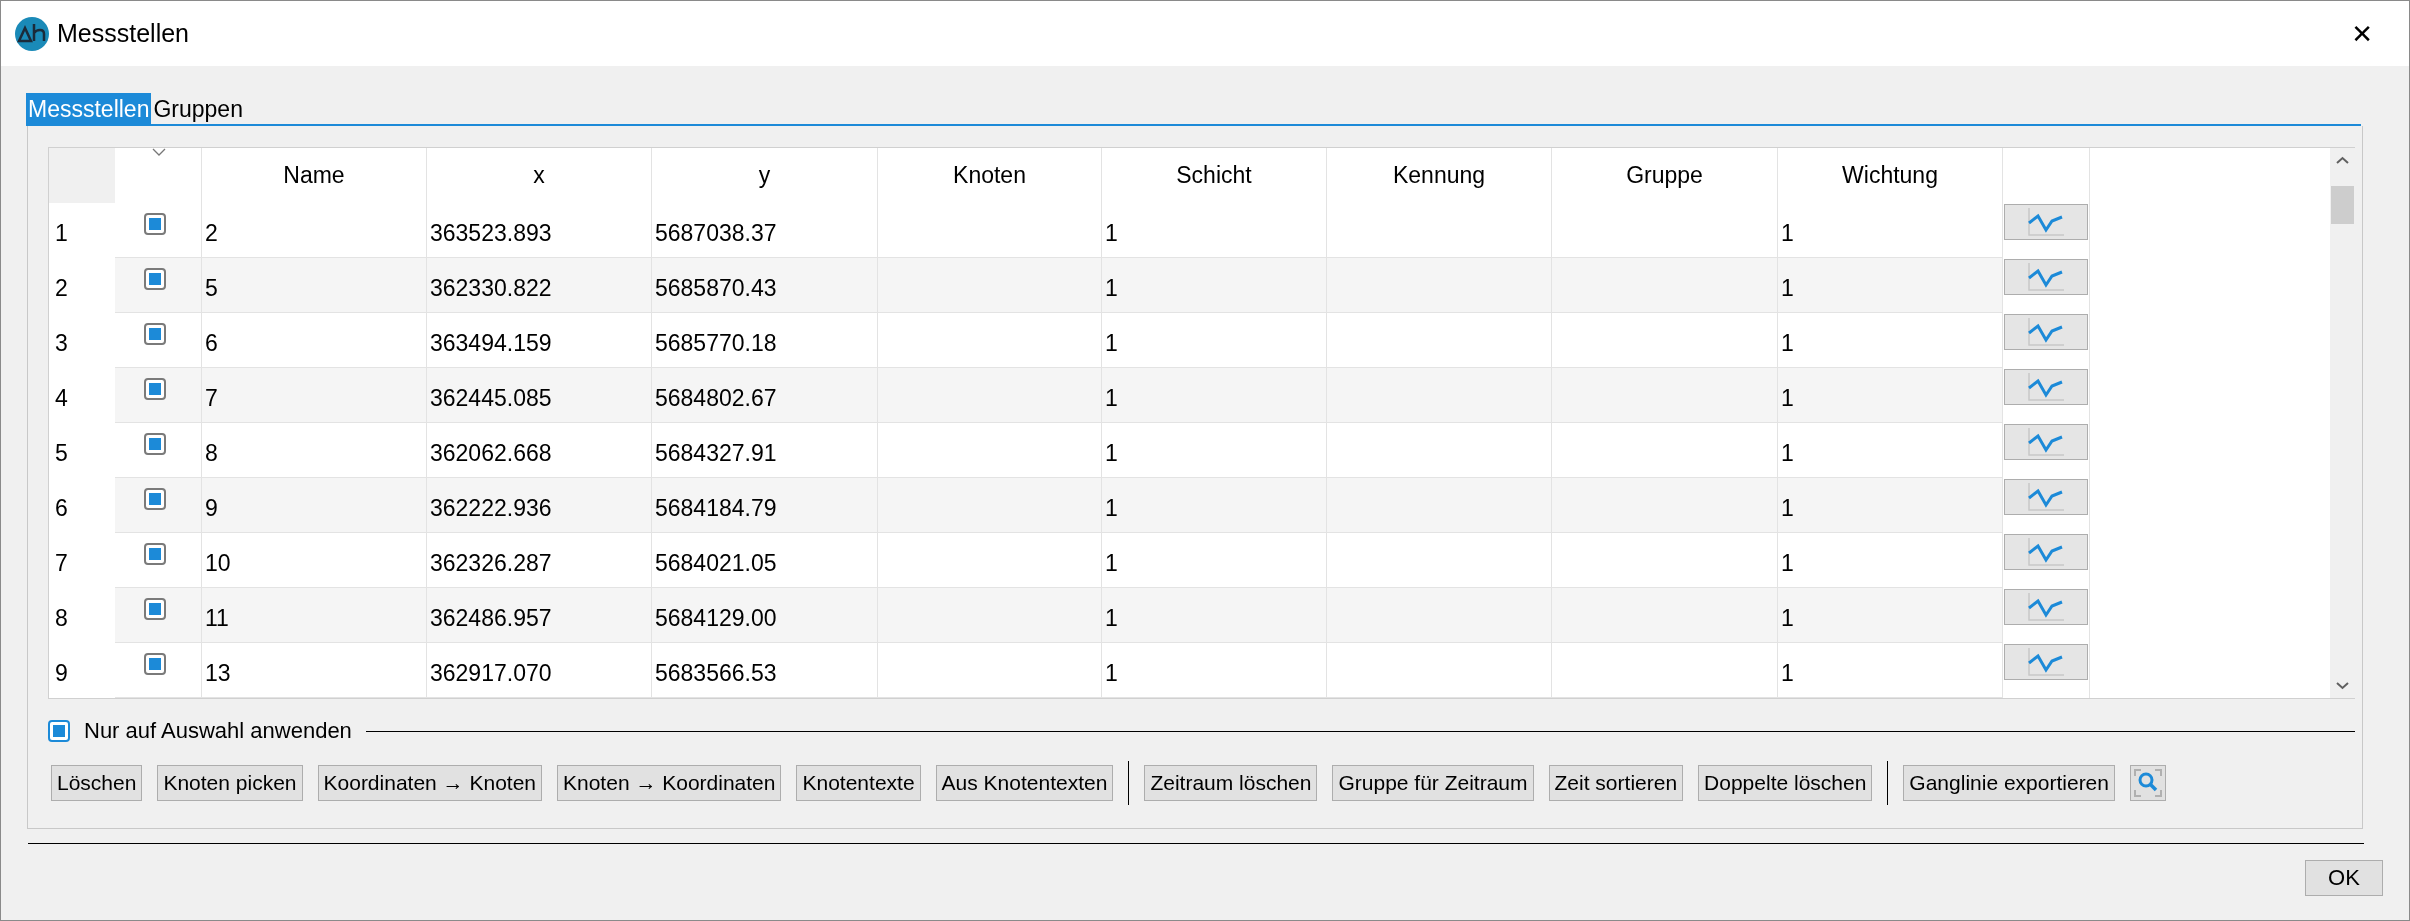 This screenshot has width=2410, height=921. I want to click on toolbar-button: Knoten → Koordinaten, so click(669, 783).